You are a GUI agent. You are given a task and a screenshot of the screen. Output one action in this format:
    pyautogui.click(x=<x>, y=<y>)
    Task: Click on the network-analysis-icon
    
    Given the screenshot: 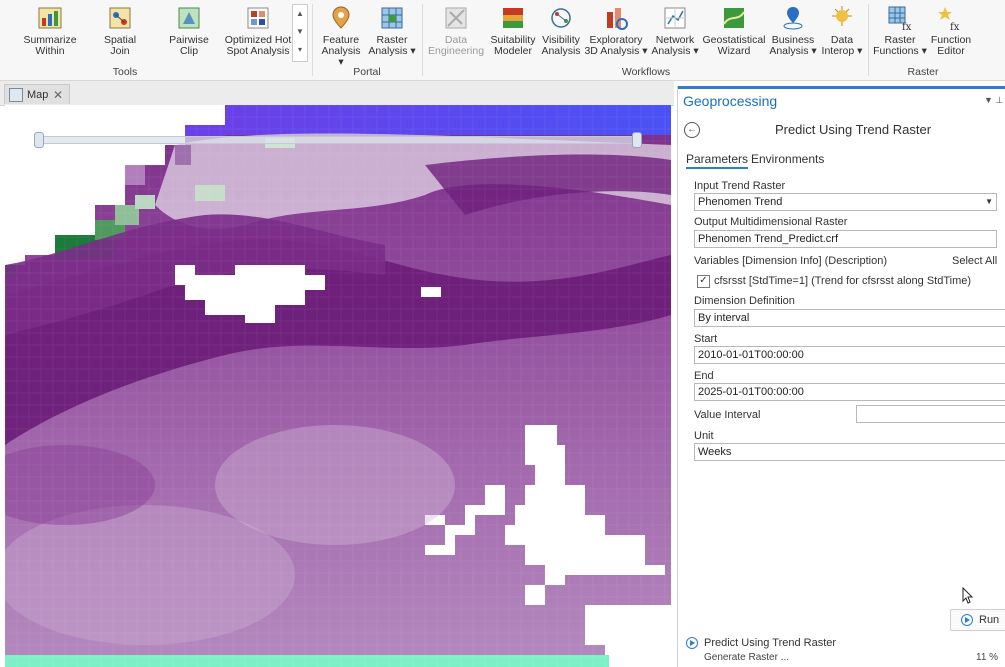 What is the action you would take?
    pyautogui.click(x=675, y=18)
    